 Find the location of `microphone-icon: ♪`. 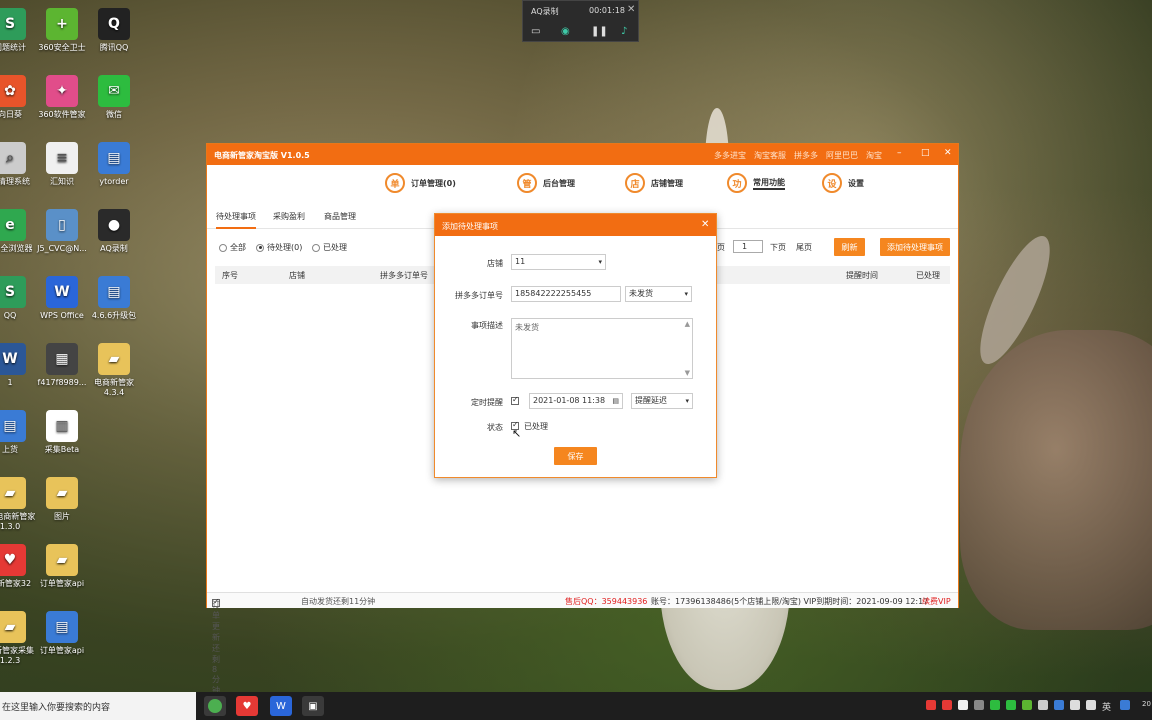

microphone-icon: ♪ is located at coordinates (624, 31).